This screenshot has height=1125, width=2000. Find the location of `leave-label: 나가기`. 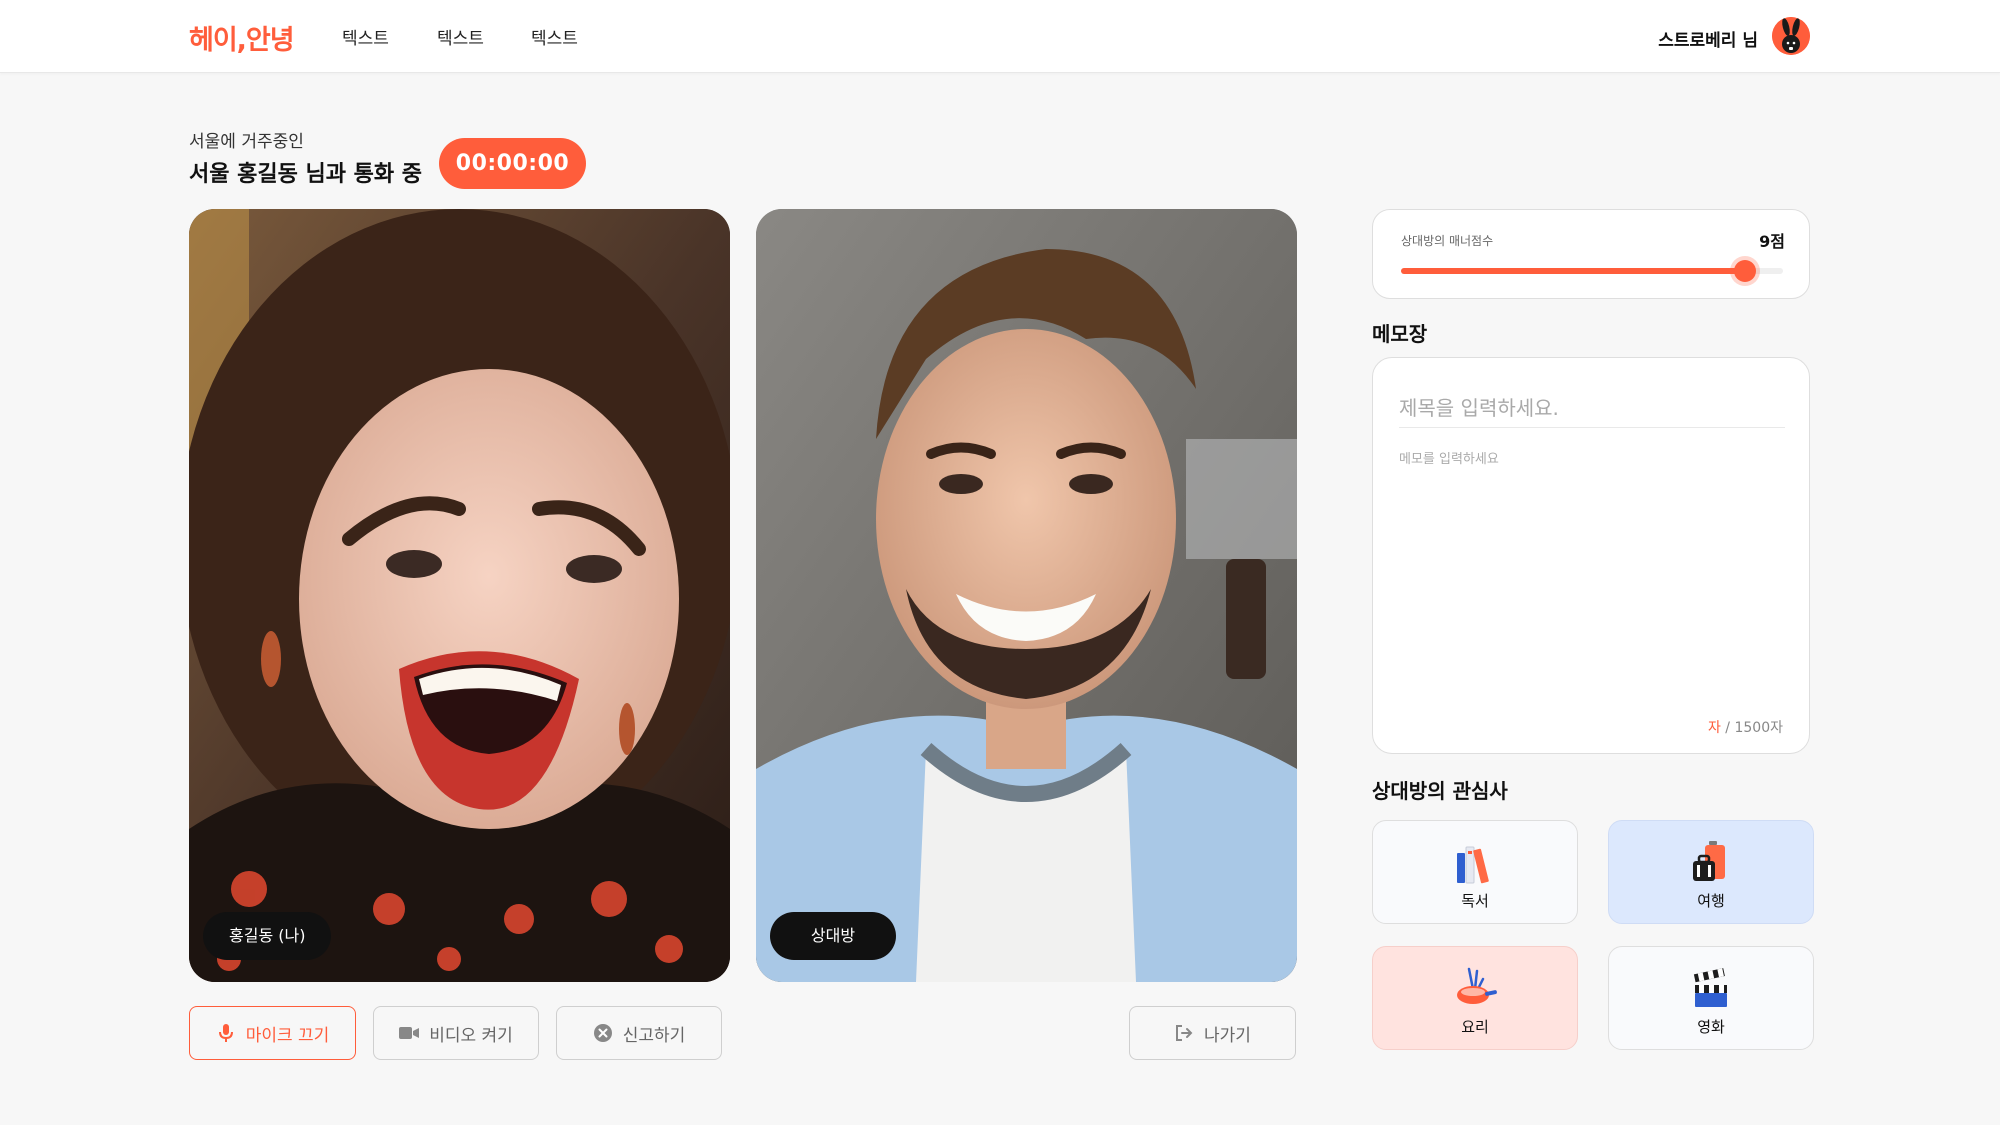

leave-label: 나가기 is located at coordinates (1227, 1035).